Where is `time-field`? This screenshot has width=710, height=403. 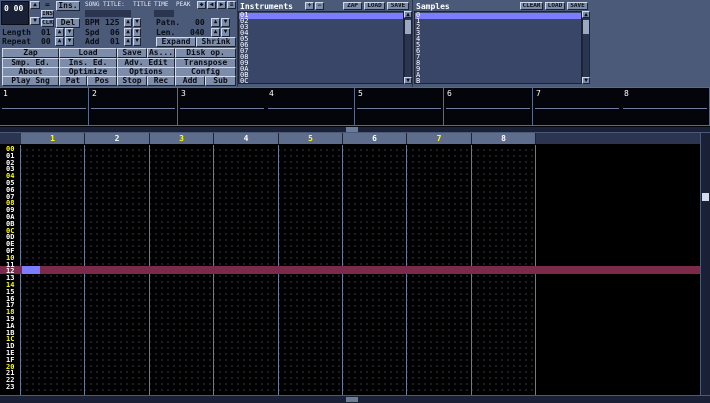 time-field is located at coordinates (164, 13).